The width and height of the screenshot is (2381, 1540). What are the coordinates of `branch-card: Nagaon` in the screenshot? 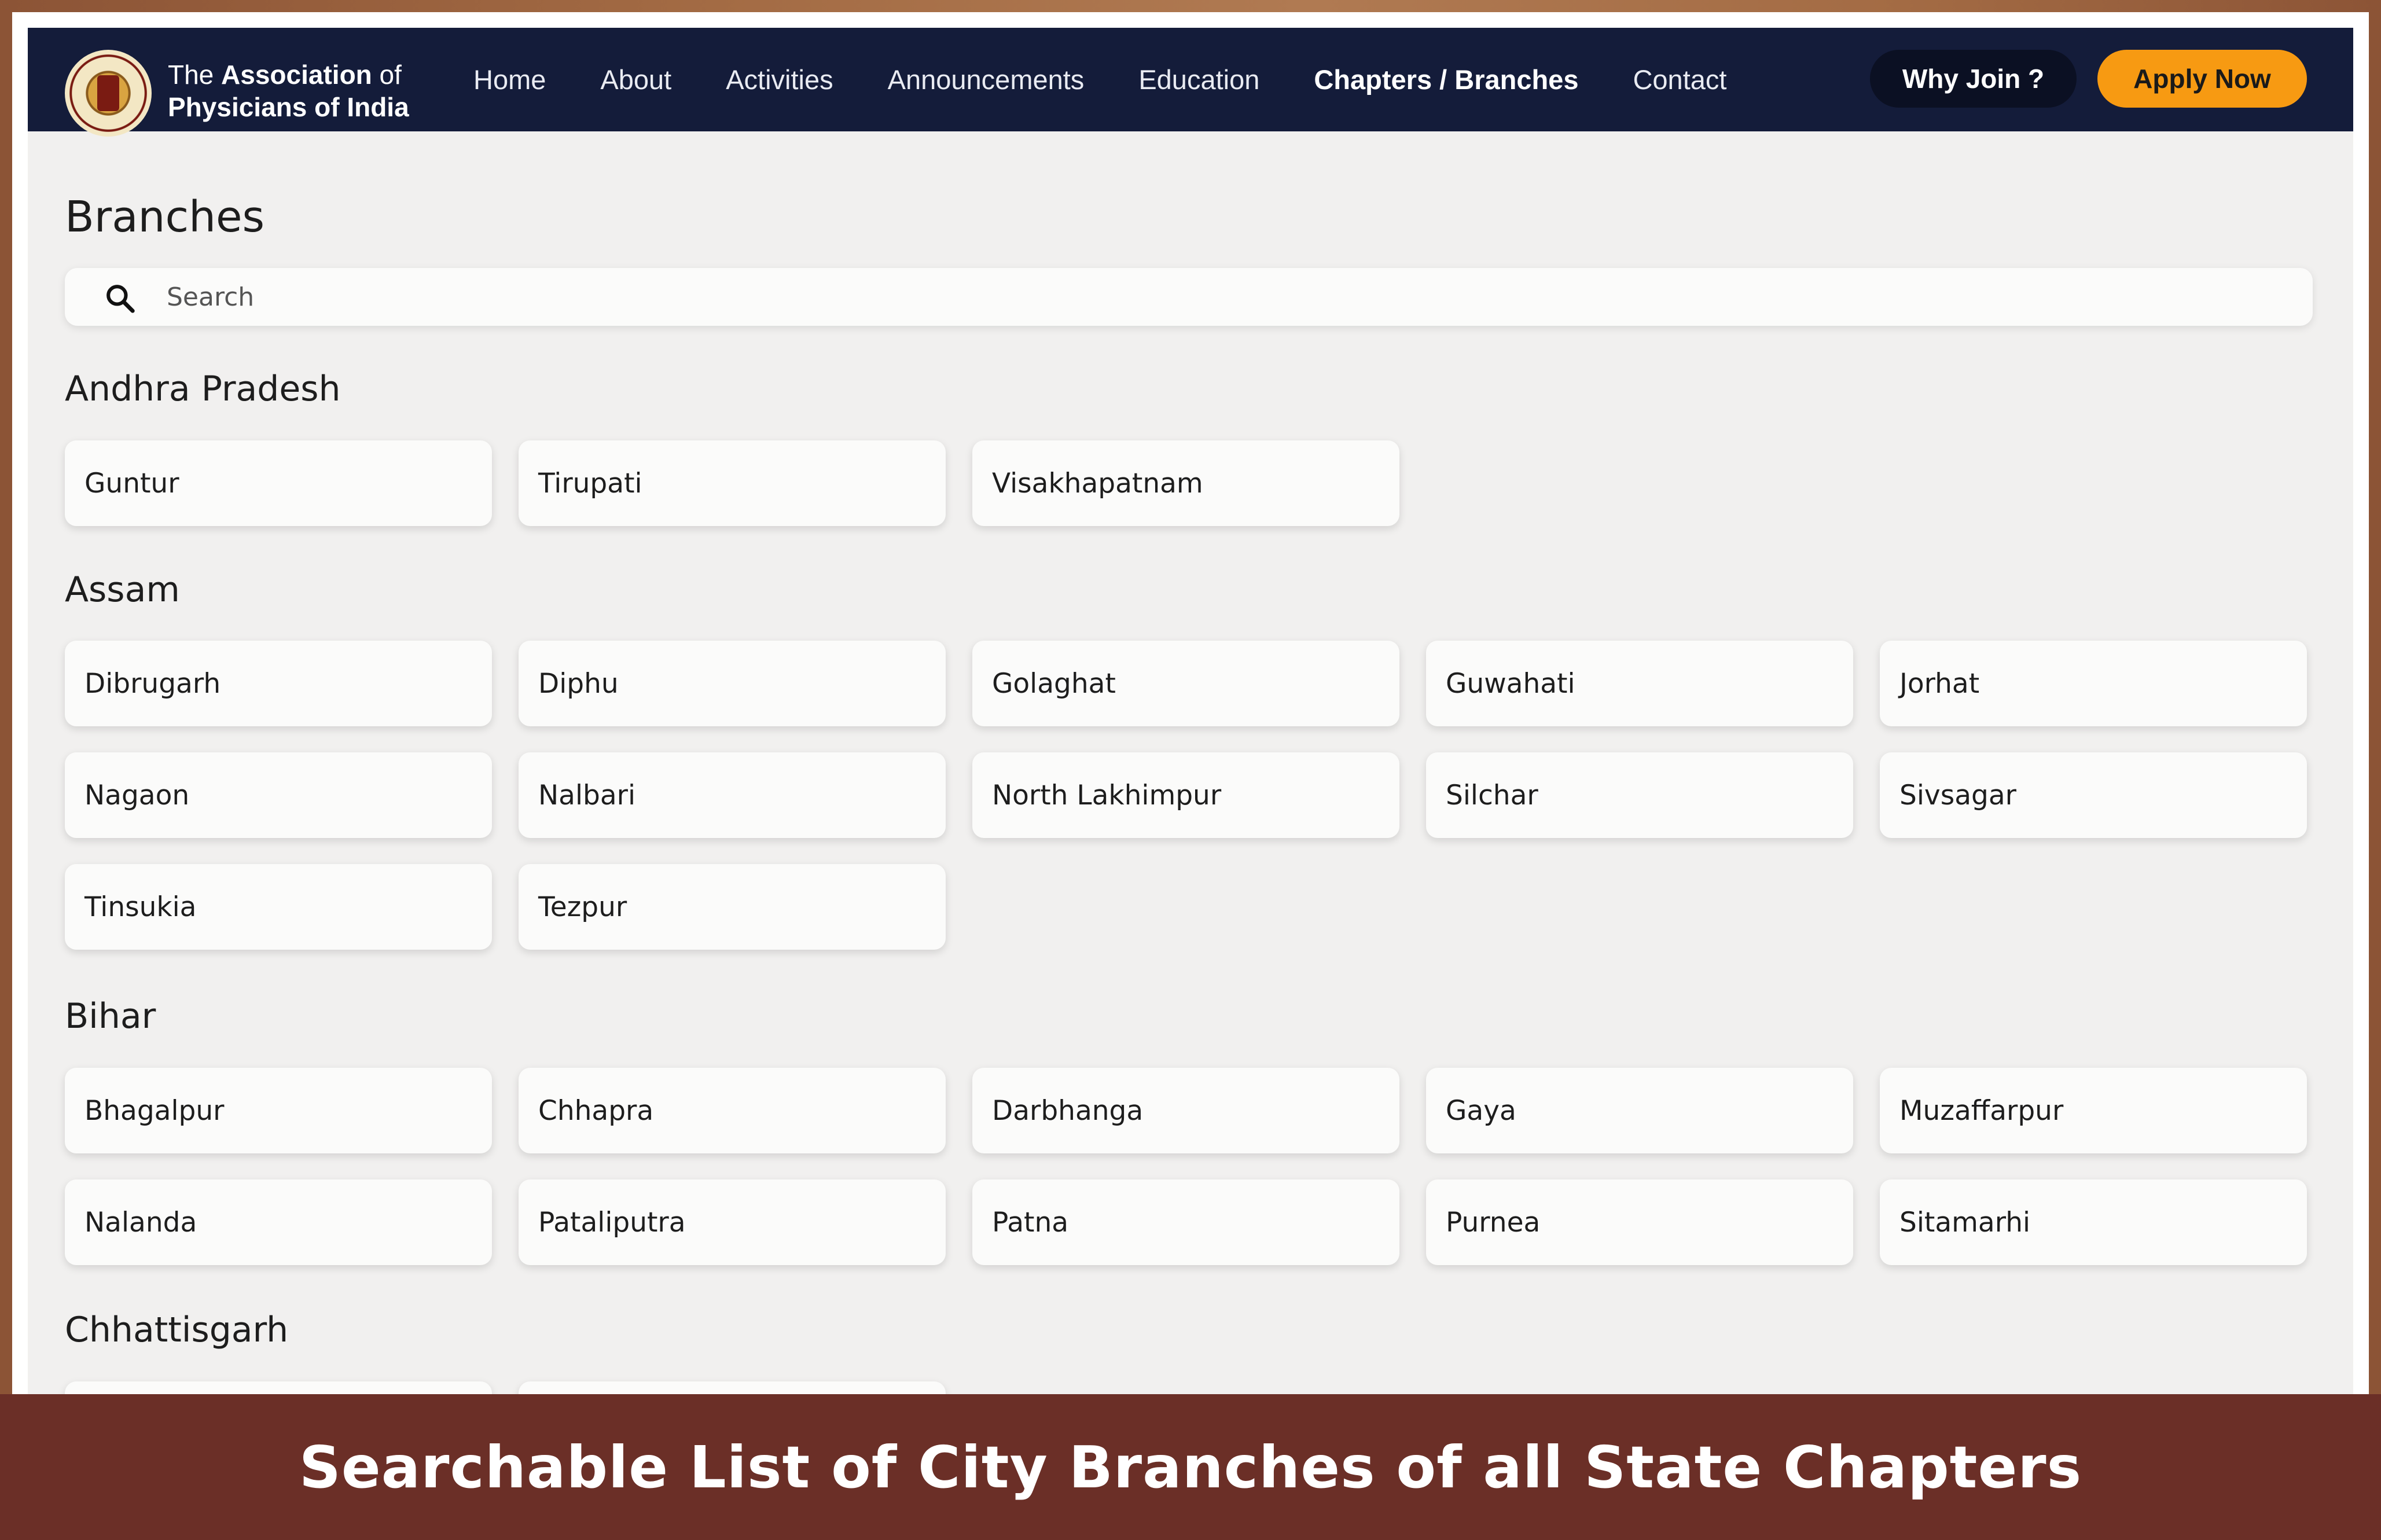 It's located at (278, 795).